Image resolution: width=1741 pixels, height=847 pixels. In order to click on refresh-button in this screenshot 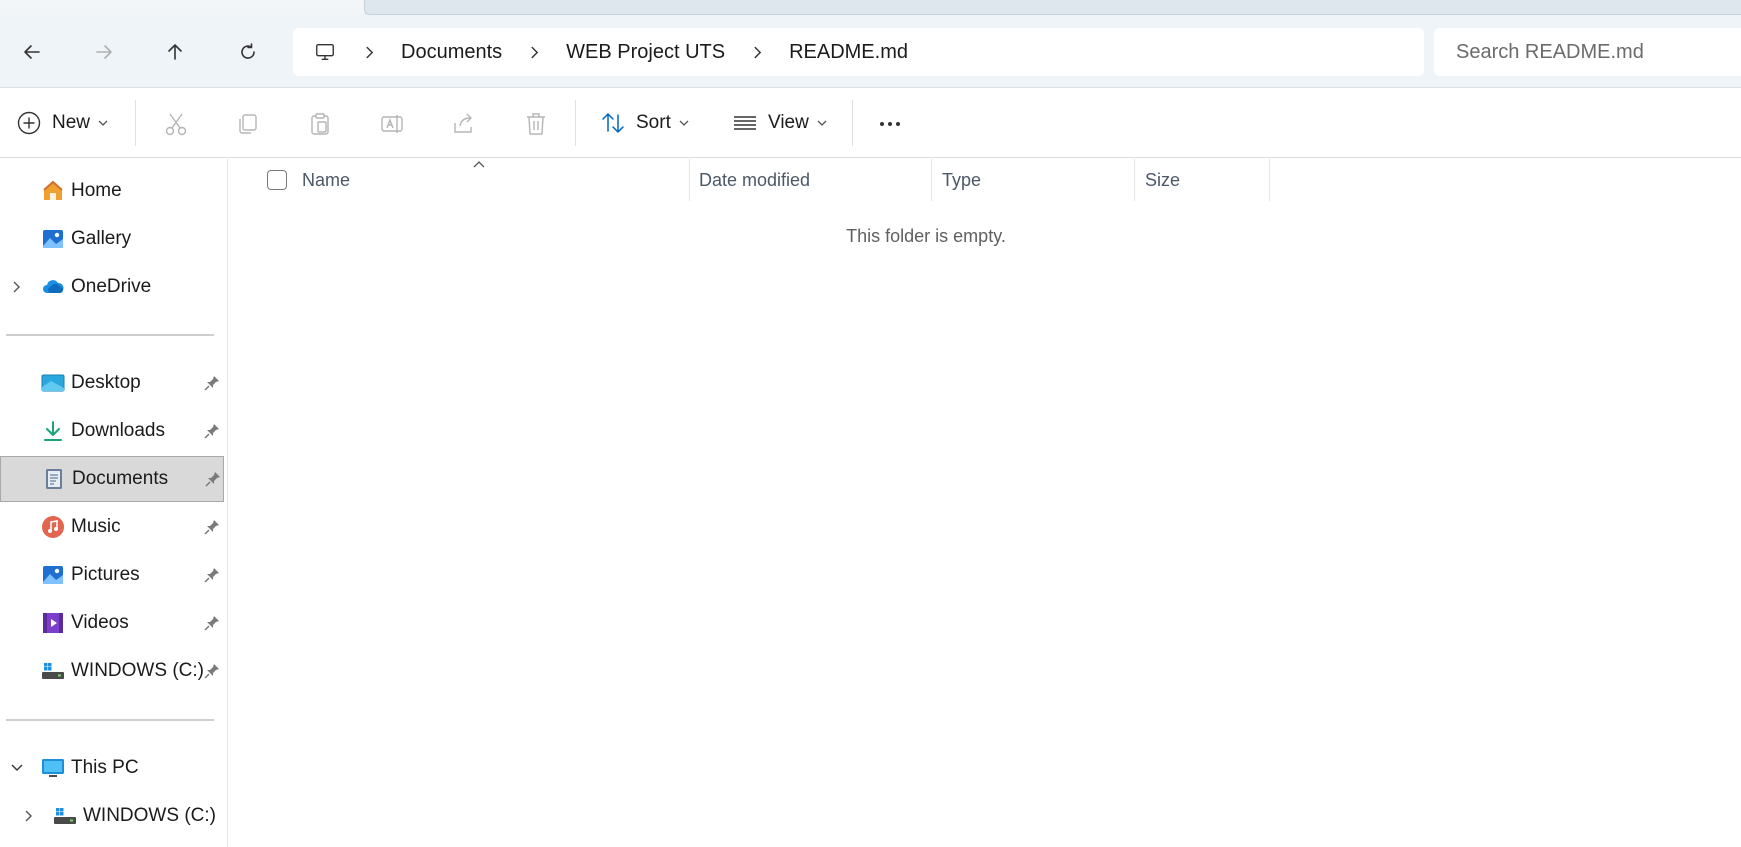, I will do `click(248, 52)`.